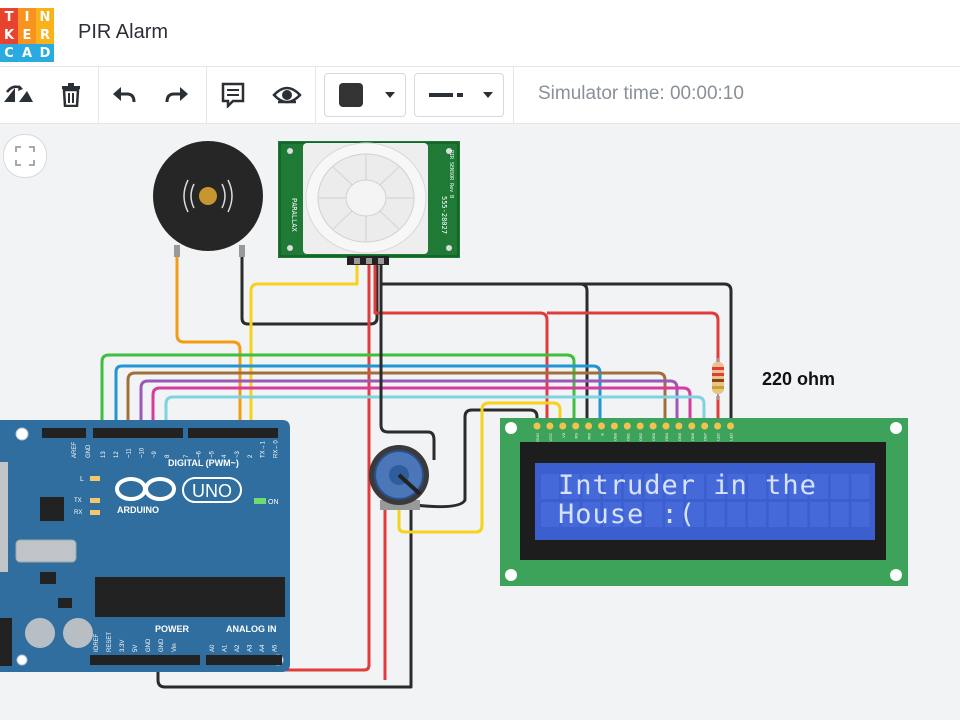 This screenshot has width=960, height=720. I want to click on arduino-brand-label: ARDUINO, so click(138, 510).